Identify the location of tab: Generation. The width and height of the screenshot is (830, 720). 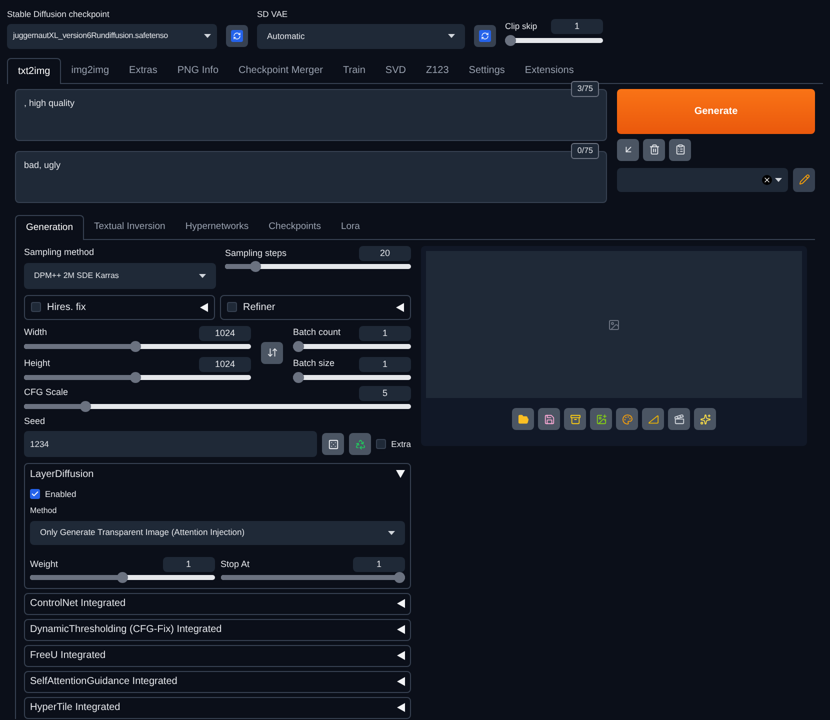
(49, 227).